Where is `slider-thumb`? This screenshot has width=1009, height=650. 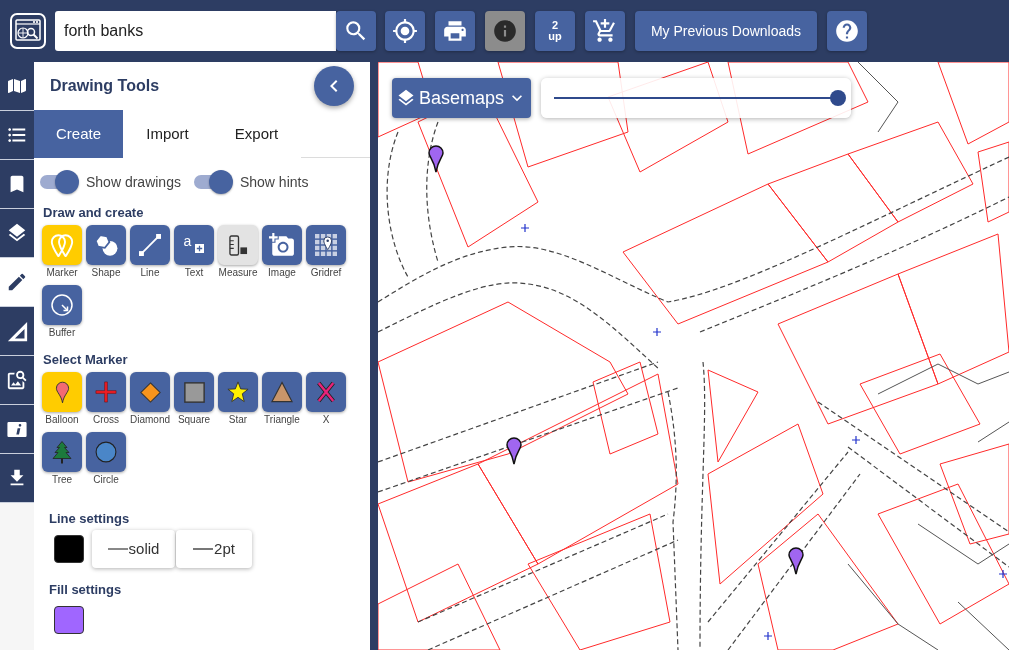 slider-thumb is located at coordinates (838, 98).